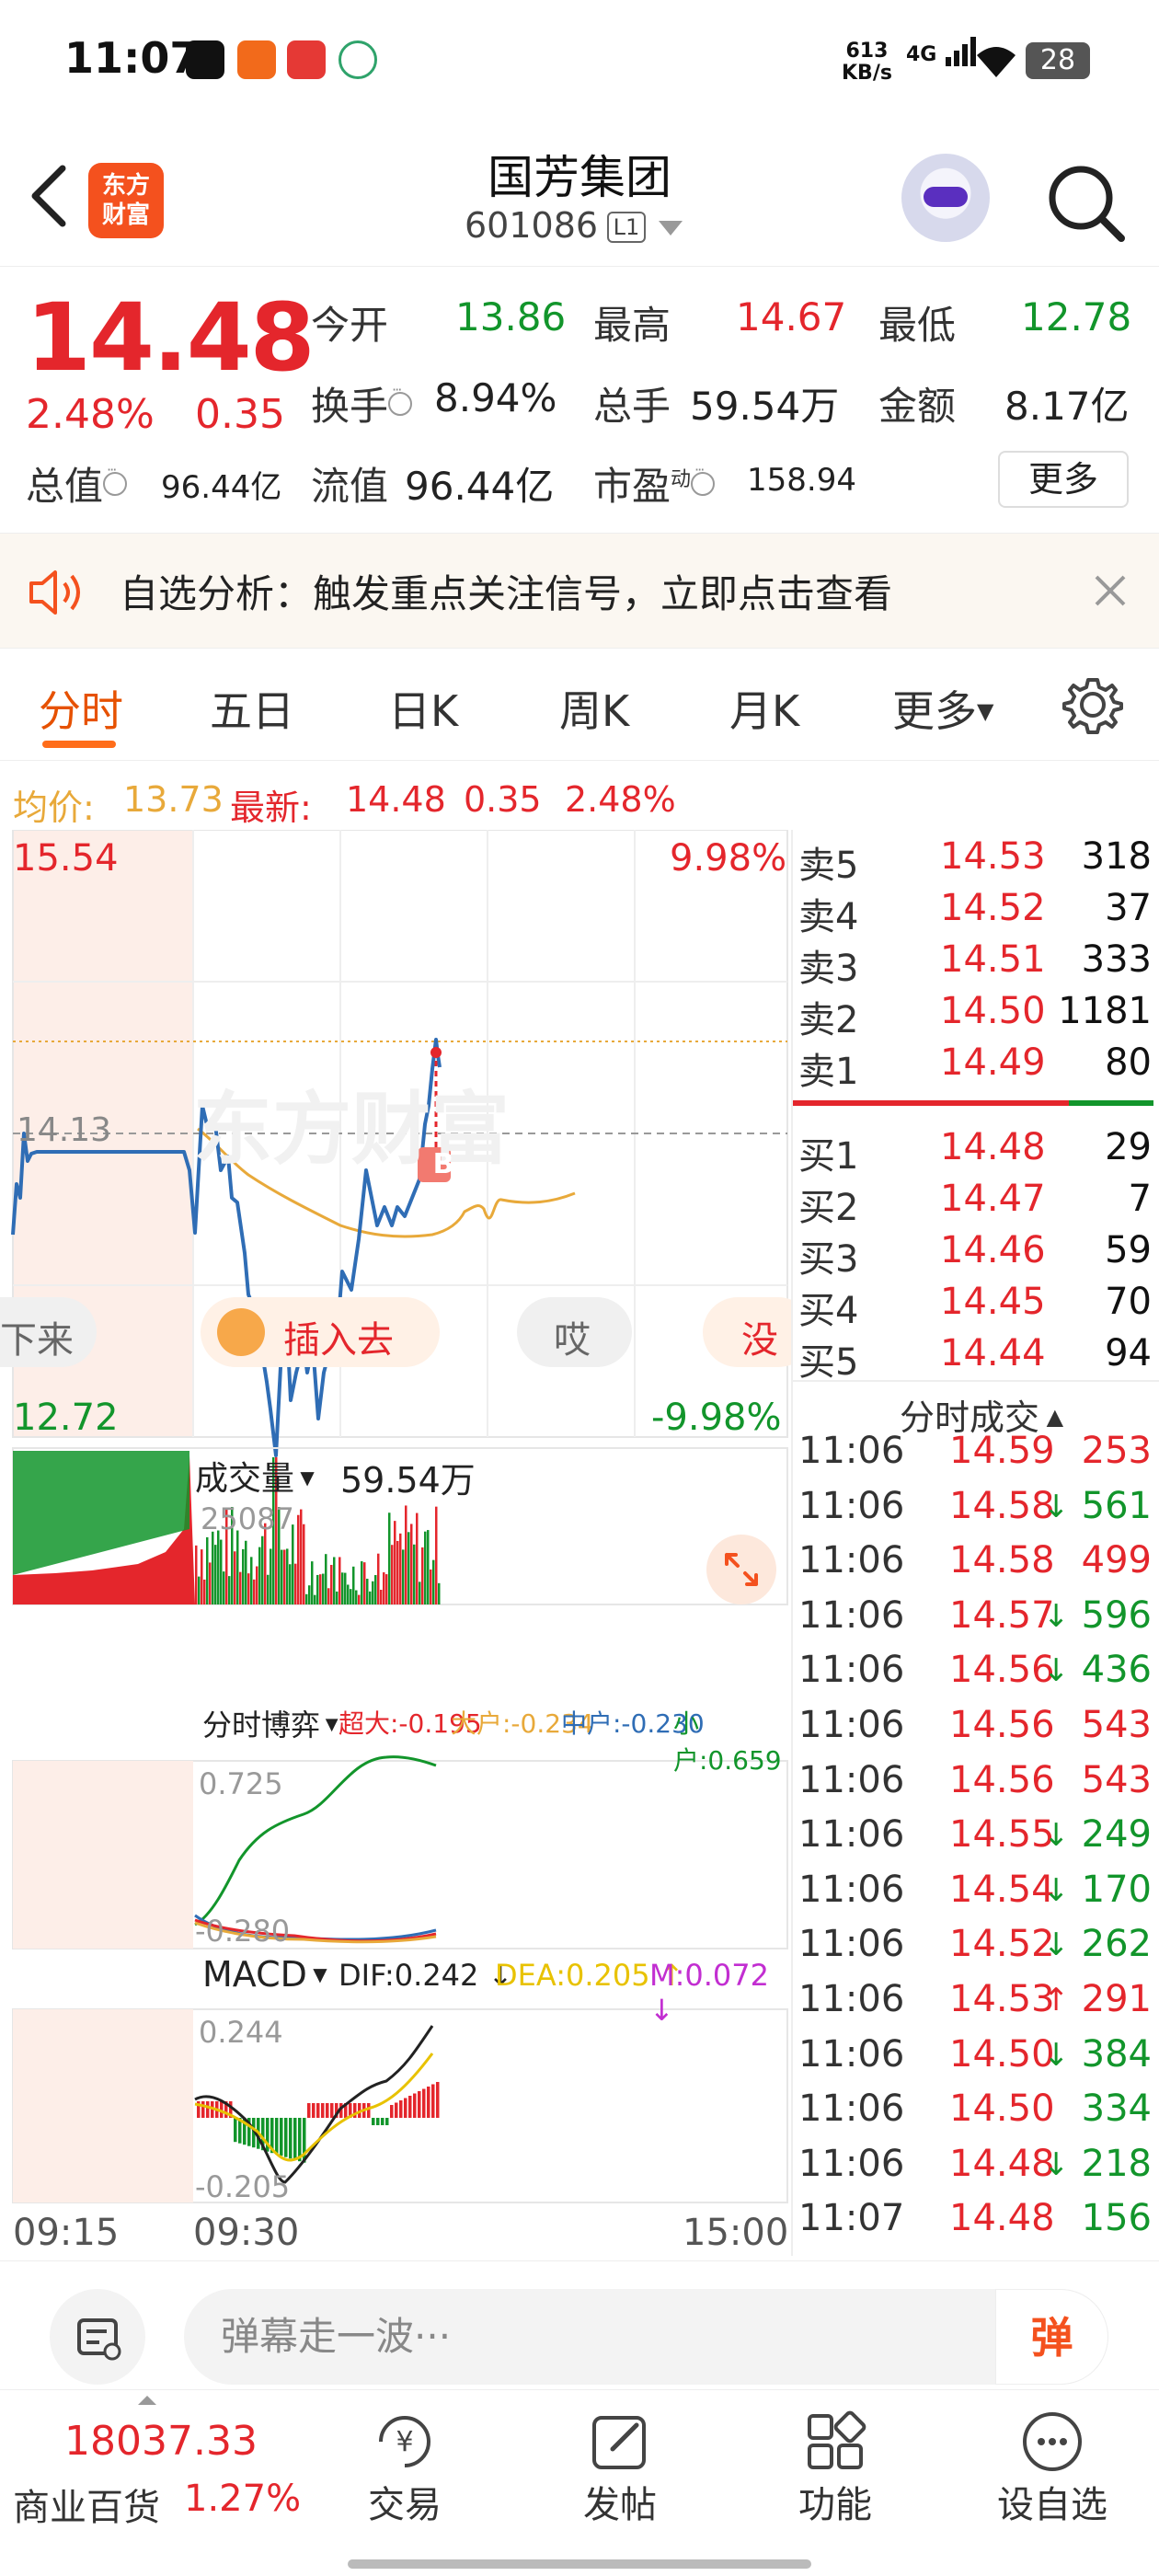 Image resolution: width=1159 pixels, height=2576 pixels. What do you see at coordinates (252, 708) in the screenshot?
I see `tab-five-day: 五日` at bounding box center [252, 708].